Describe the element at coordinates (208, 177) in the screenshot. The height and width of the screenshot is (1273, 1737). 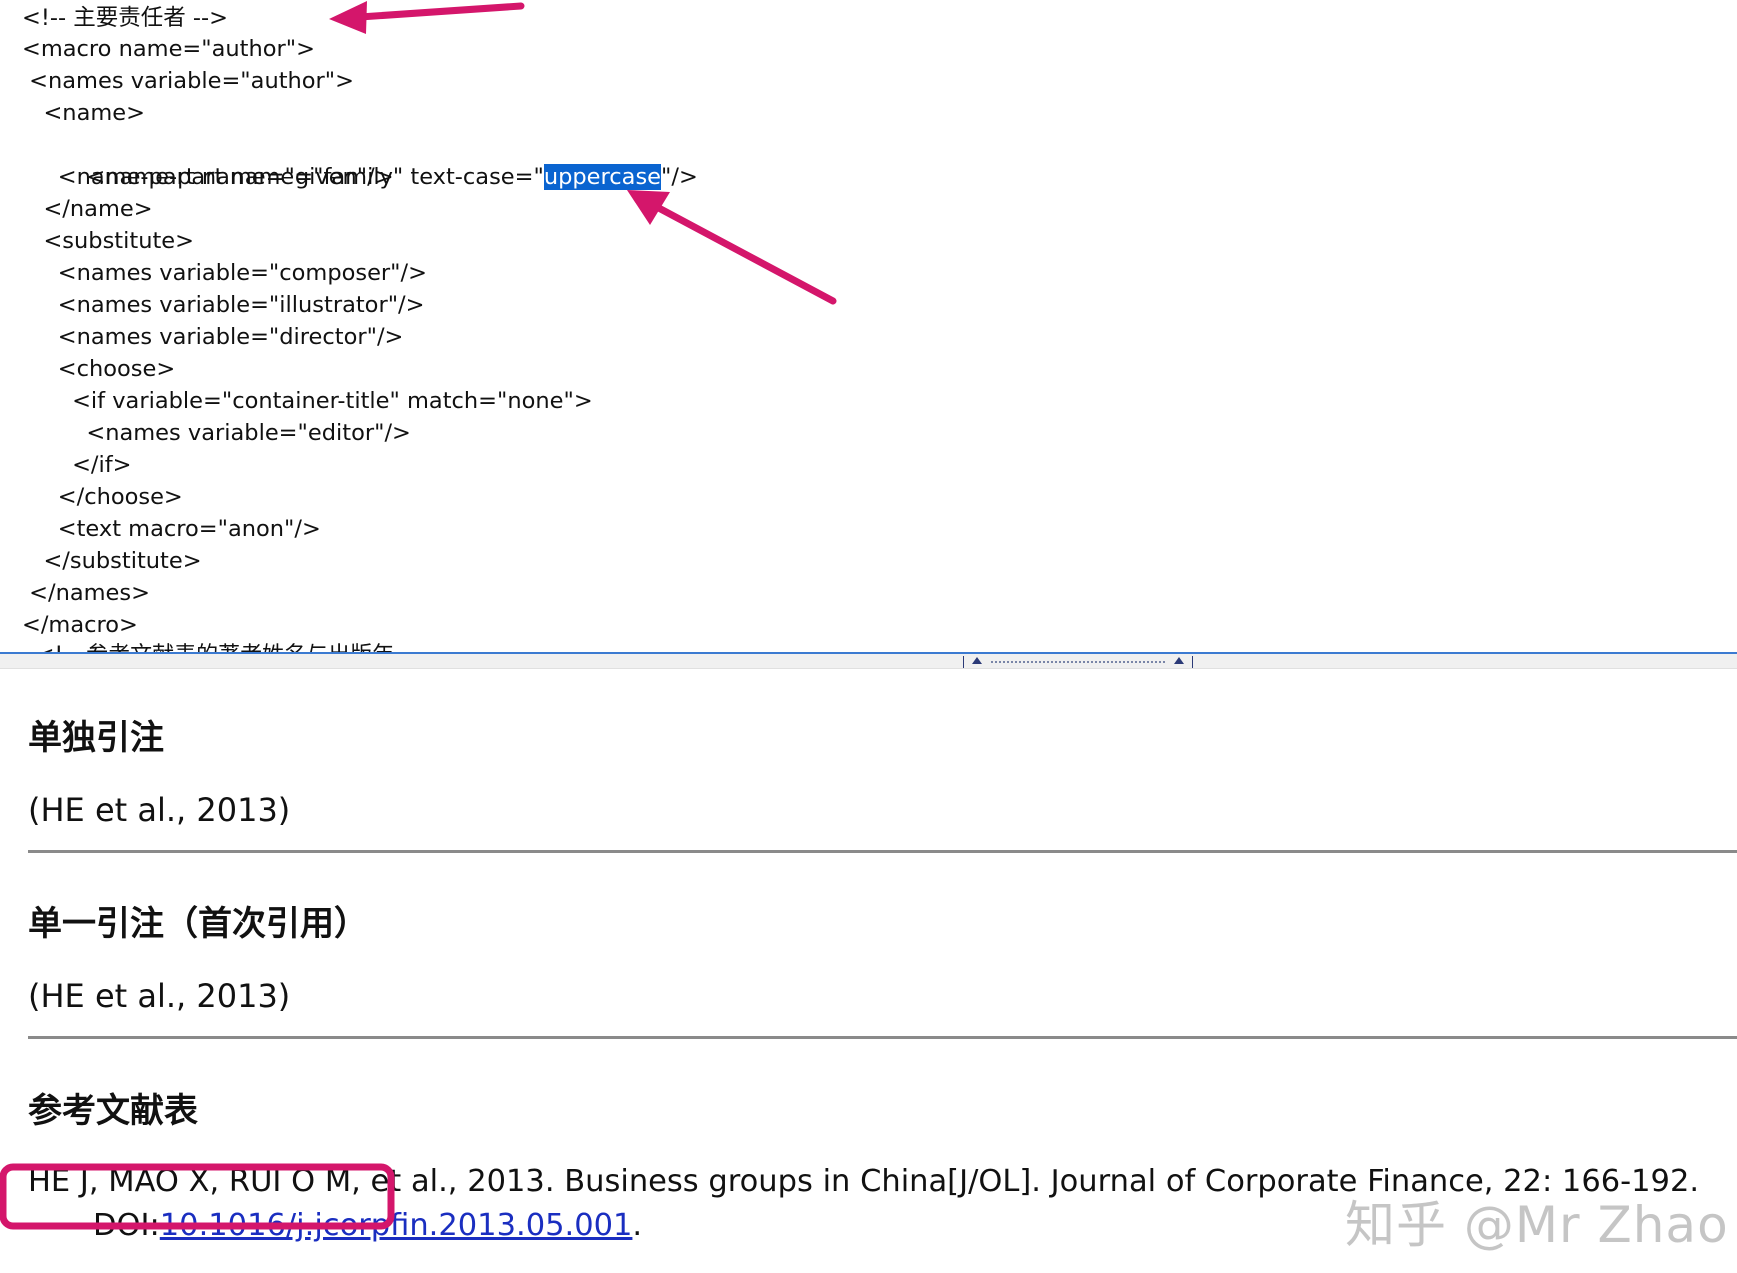
I see `code-line: <name-part name="given"/>` at that location.